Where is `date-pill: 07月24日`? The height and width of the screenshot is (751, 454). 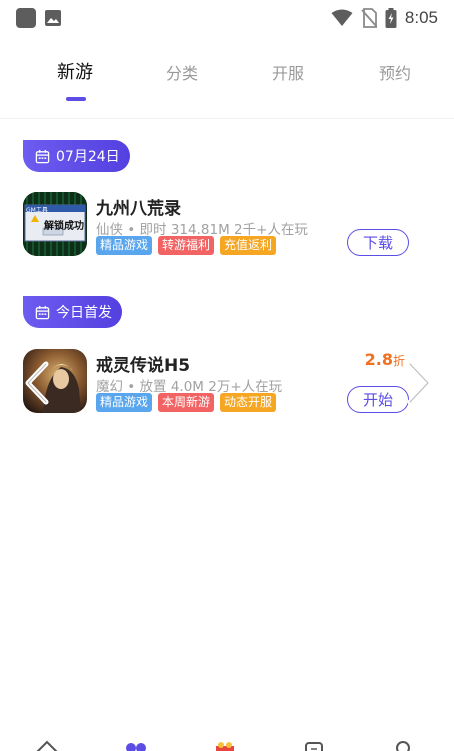
date-pill: 07月24日 is located at coordinates (76, 156).